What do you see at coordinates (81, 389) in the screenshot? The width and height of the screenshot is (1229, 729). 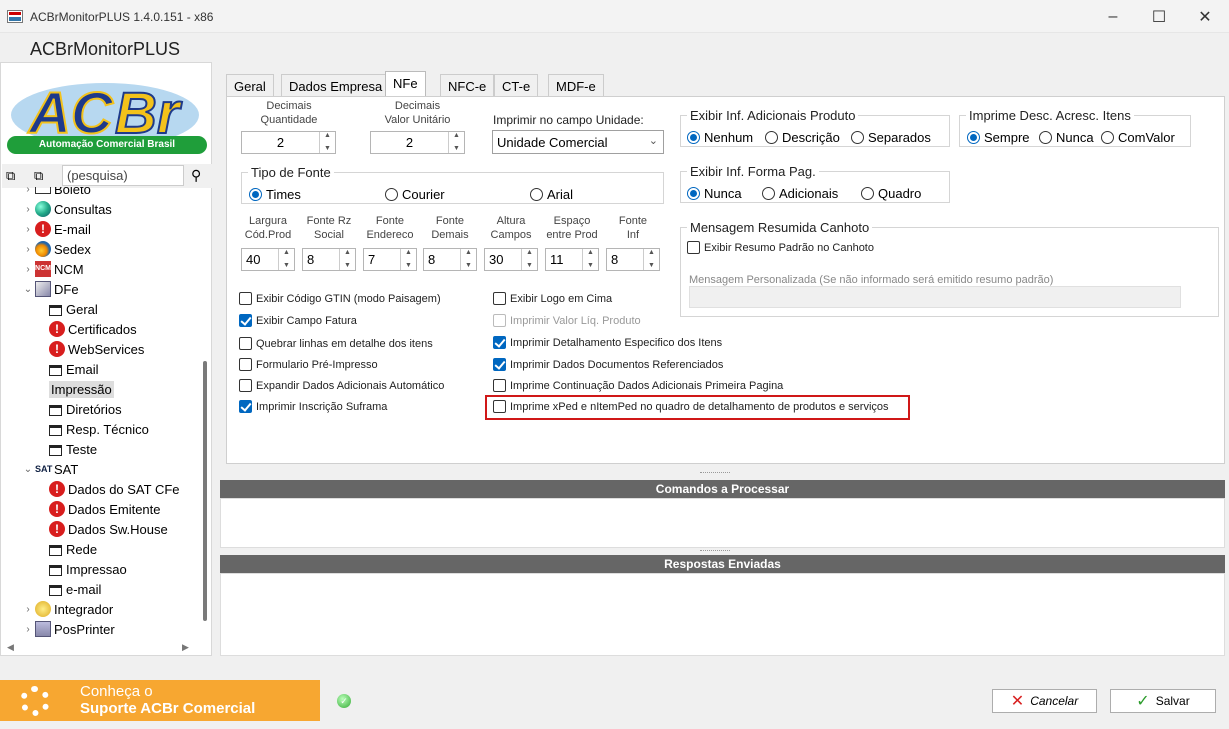 I see `tree-item-impressao: Impressão` at bounding box center [81, 389].